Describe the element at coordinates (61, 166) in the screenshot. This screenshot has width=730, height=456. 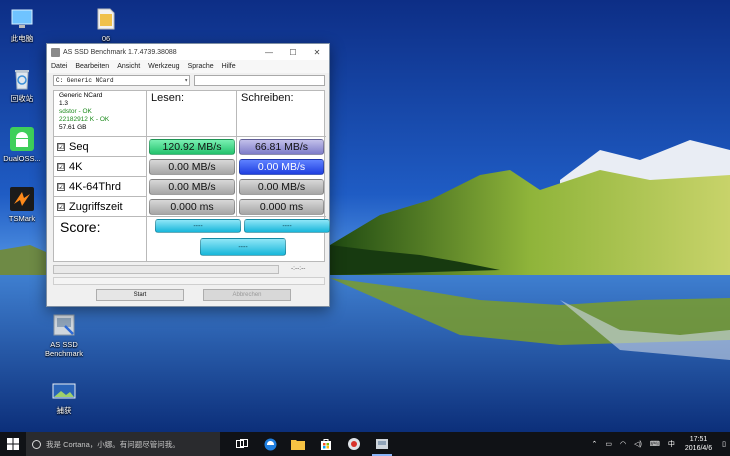
I see `4k-checkbox: ☑` at that location.